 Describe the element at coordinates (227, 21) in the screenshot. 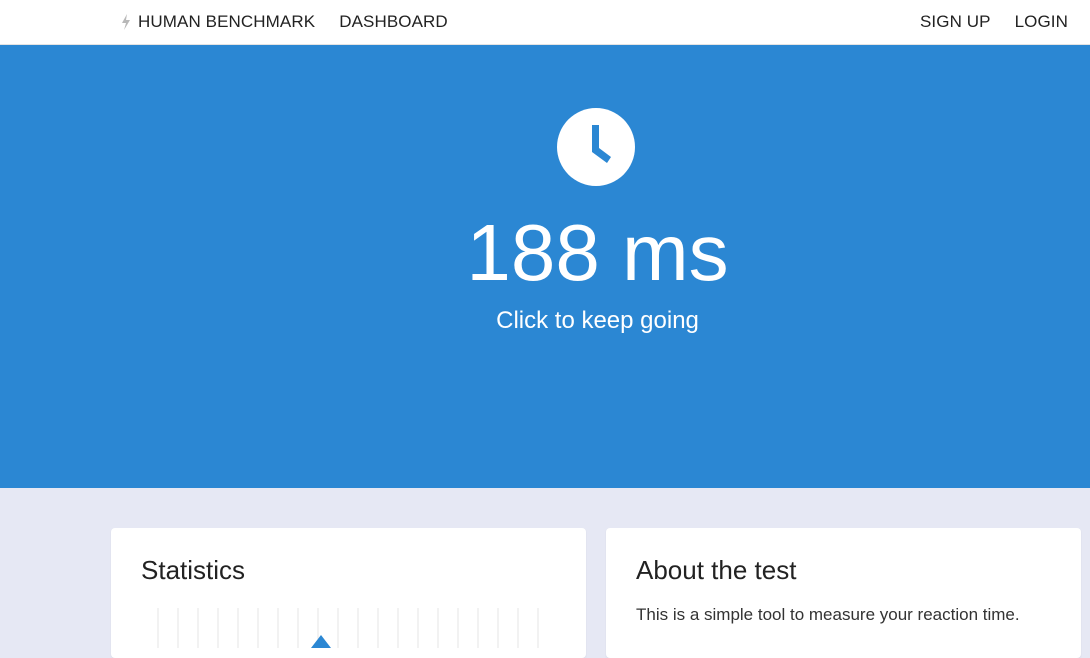

I see `brand-label: HUMAN BENCHMARK` at that location.